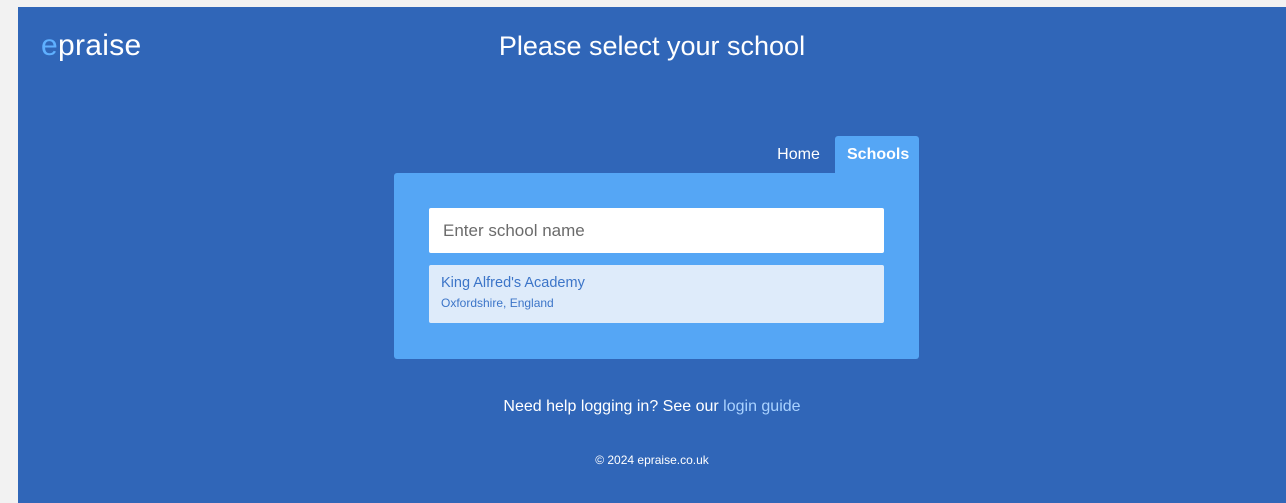  What do you see at coordinates (611, 406) in the screenshot?
I see `help-message: Need help logging in? See our` at bounding box center [611, 406].